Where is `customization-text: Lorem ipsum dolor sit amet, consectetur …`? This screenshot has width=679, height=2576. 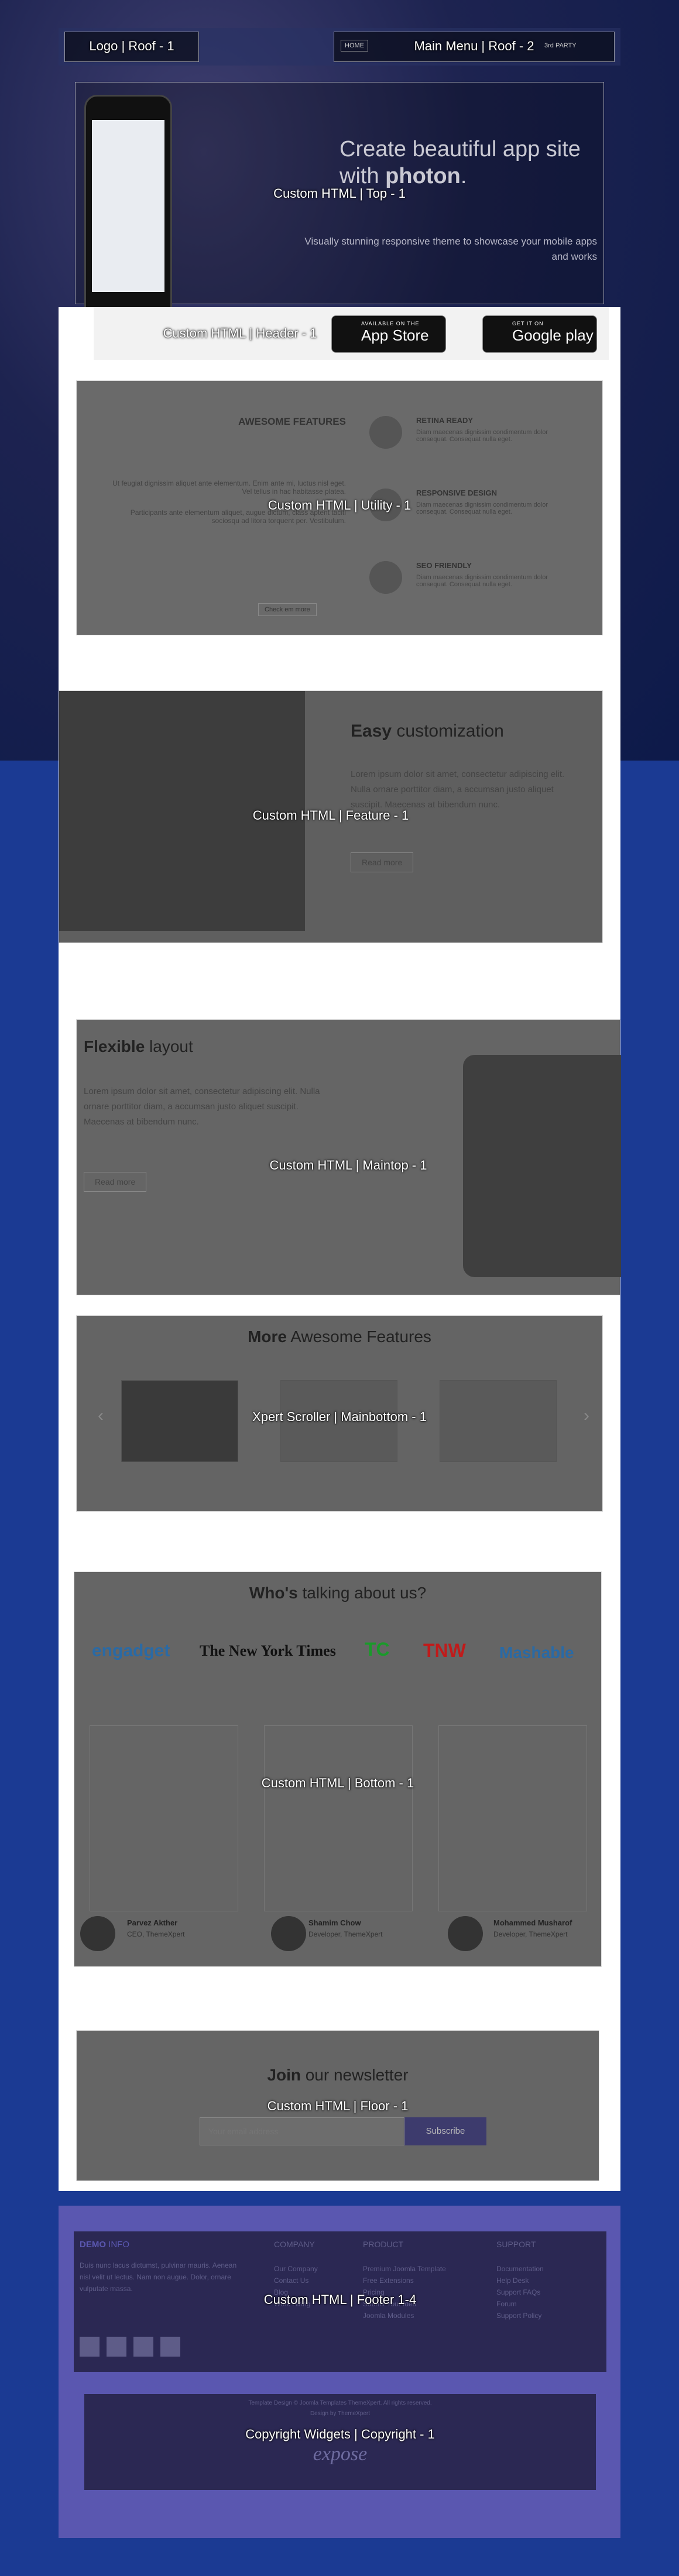
customization-text: Lorem ipsum dolor sit amet, consectetur … is located at coordinates (458, 790).